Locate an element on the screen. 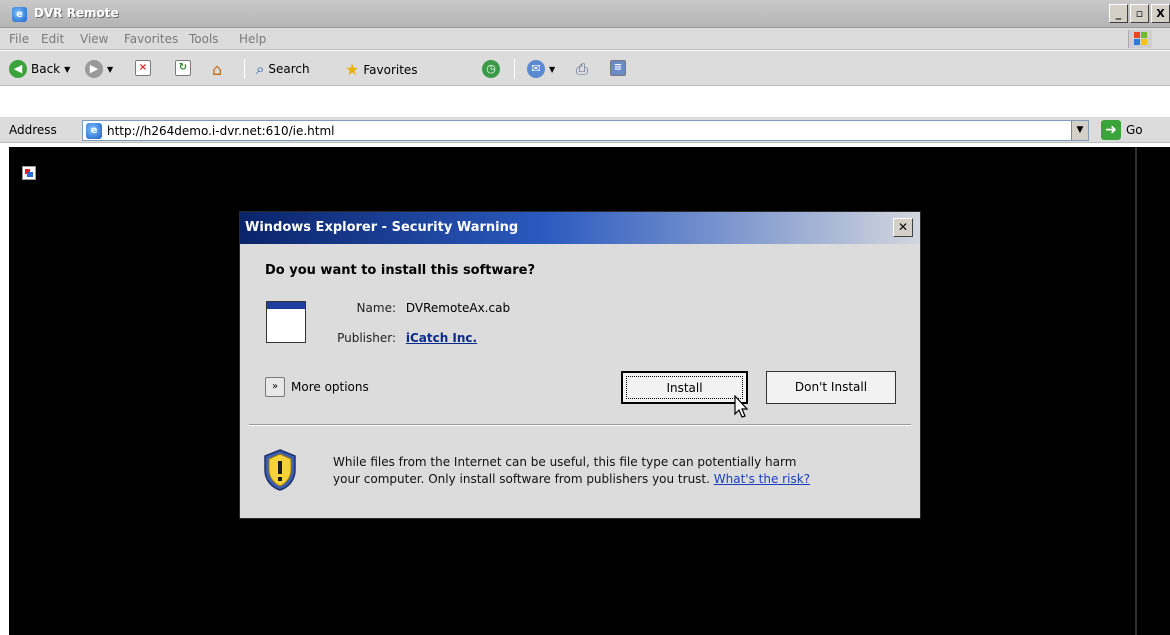 The image size is (1170, 635). mail-icon: ✉ is located at coordinates (536, 69).